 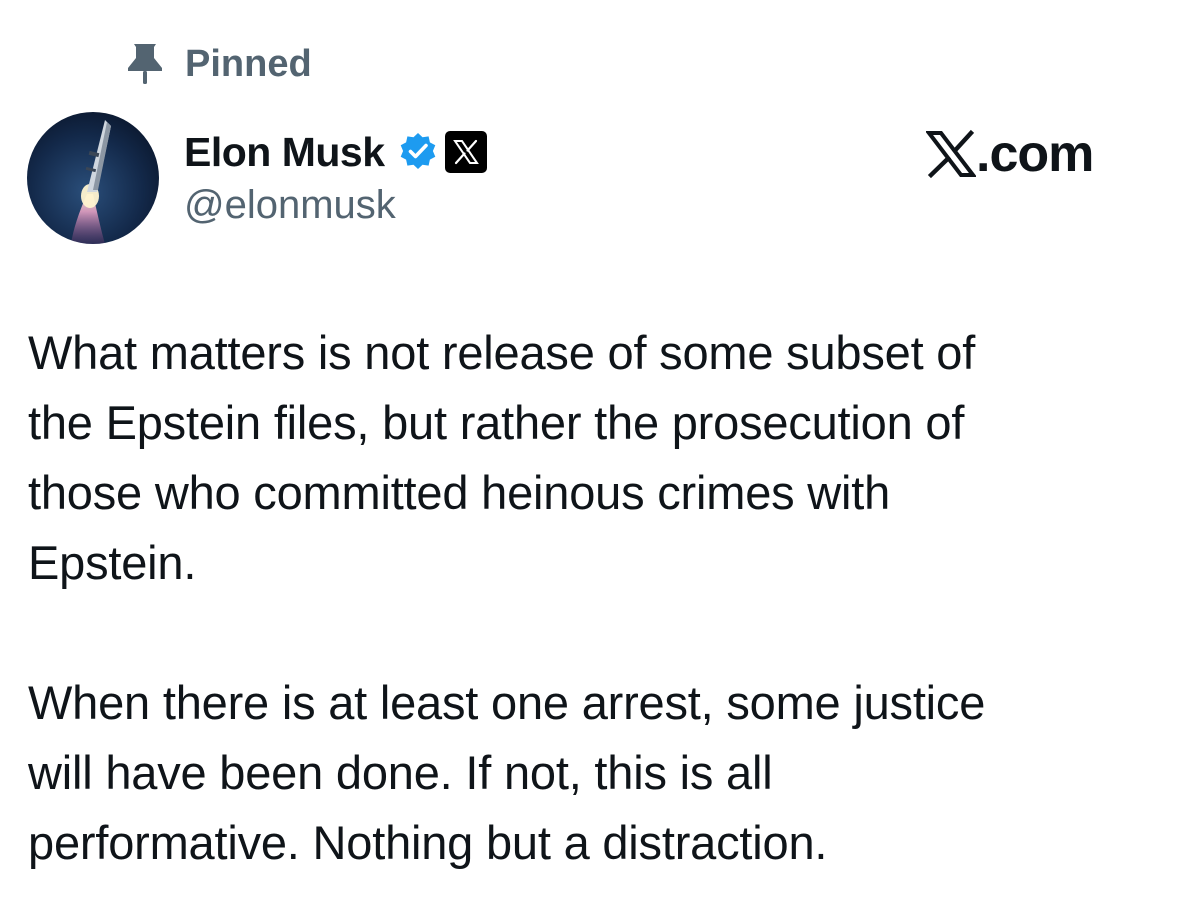 I want to click on pinned-indicator: Pinned, so click(x=219, y=64).